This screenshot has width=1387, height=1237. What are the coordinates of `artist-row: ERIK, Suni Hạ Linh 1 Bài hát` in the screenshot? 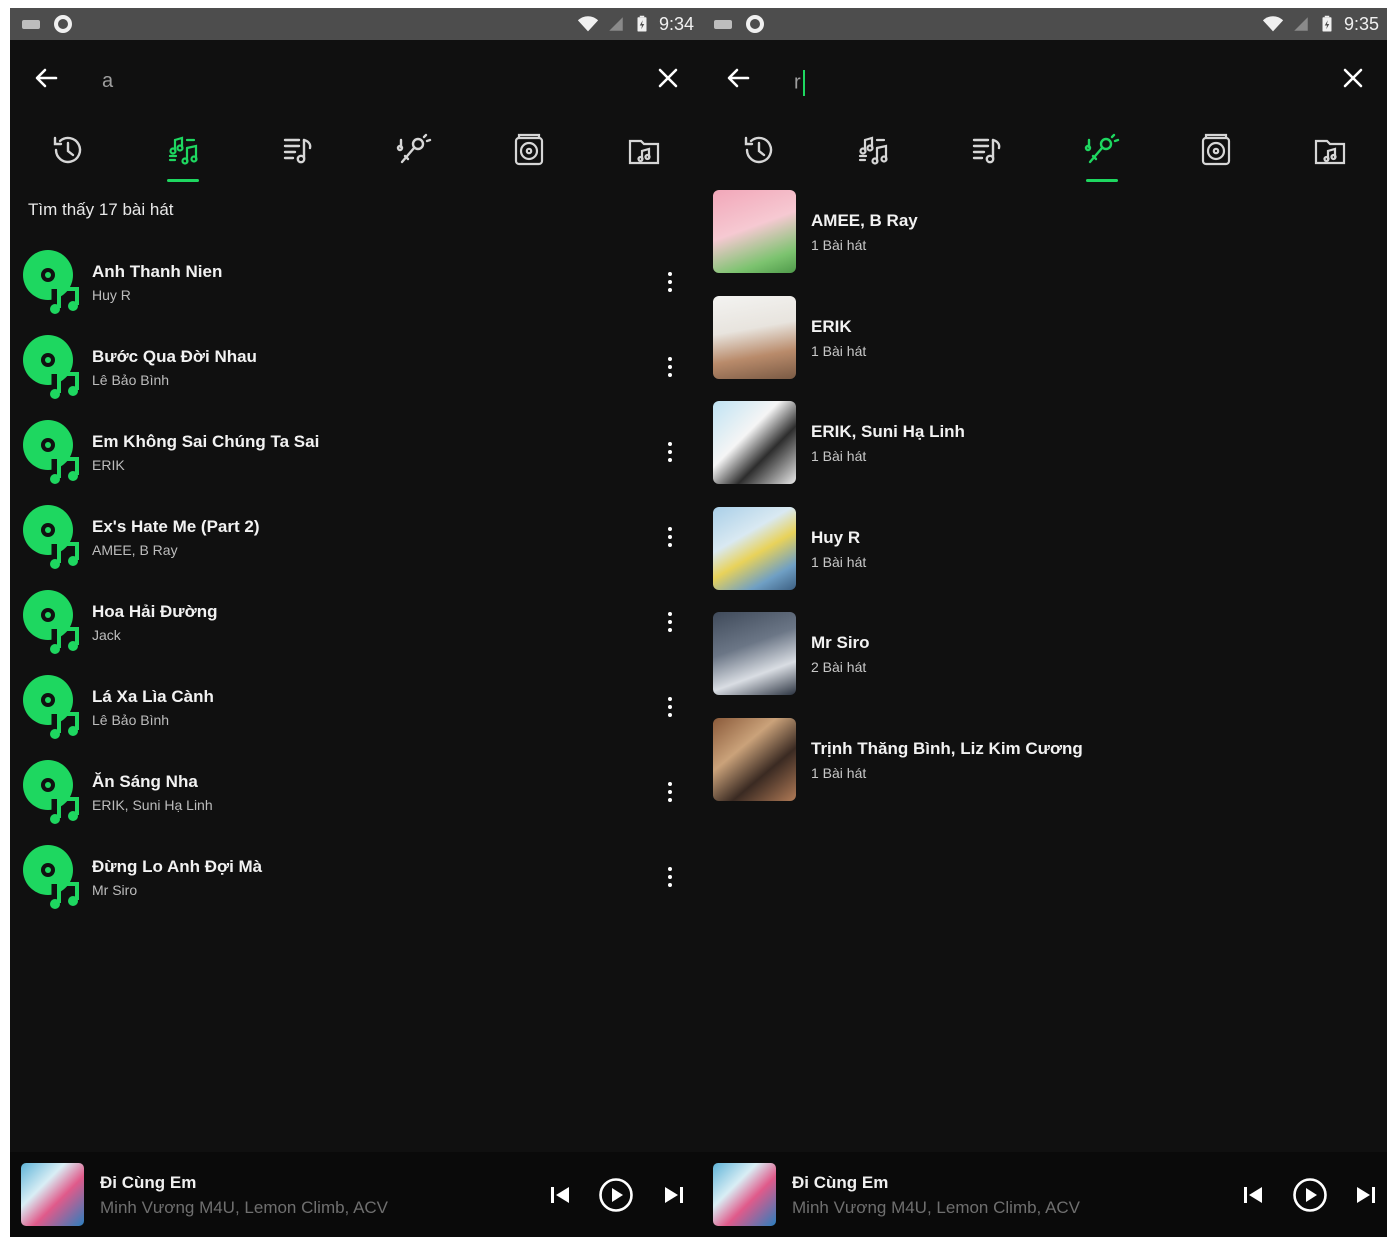 It's located at (1044, 454).